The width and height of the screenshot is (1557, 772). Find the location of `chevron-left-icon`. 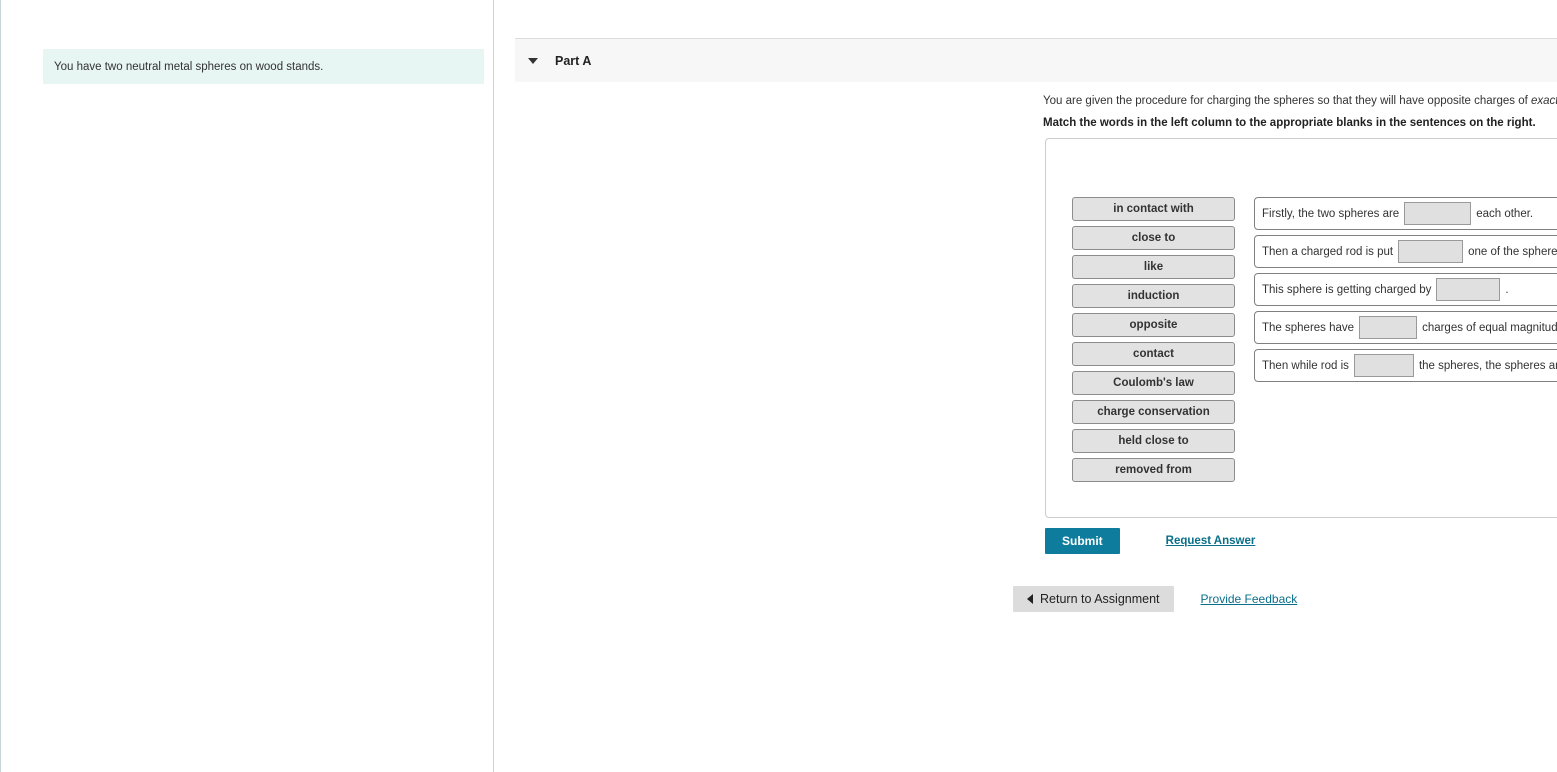

chevron-left-icon is located at coordinates (1030, 599).